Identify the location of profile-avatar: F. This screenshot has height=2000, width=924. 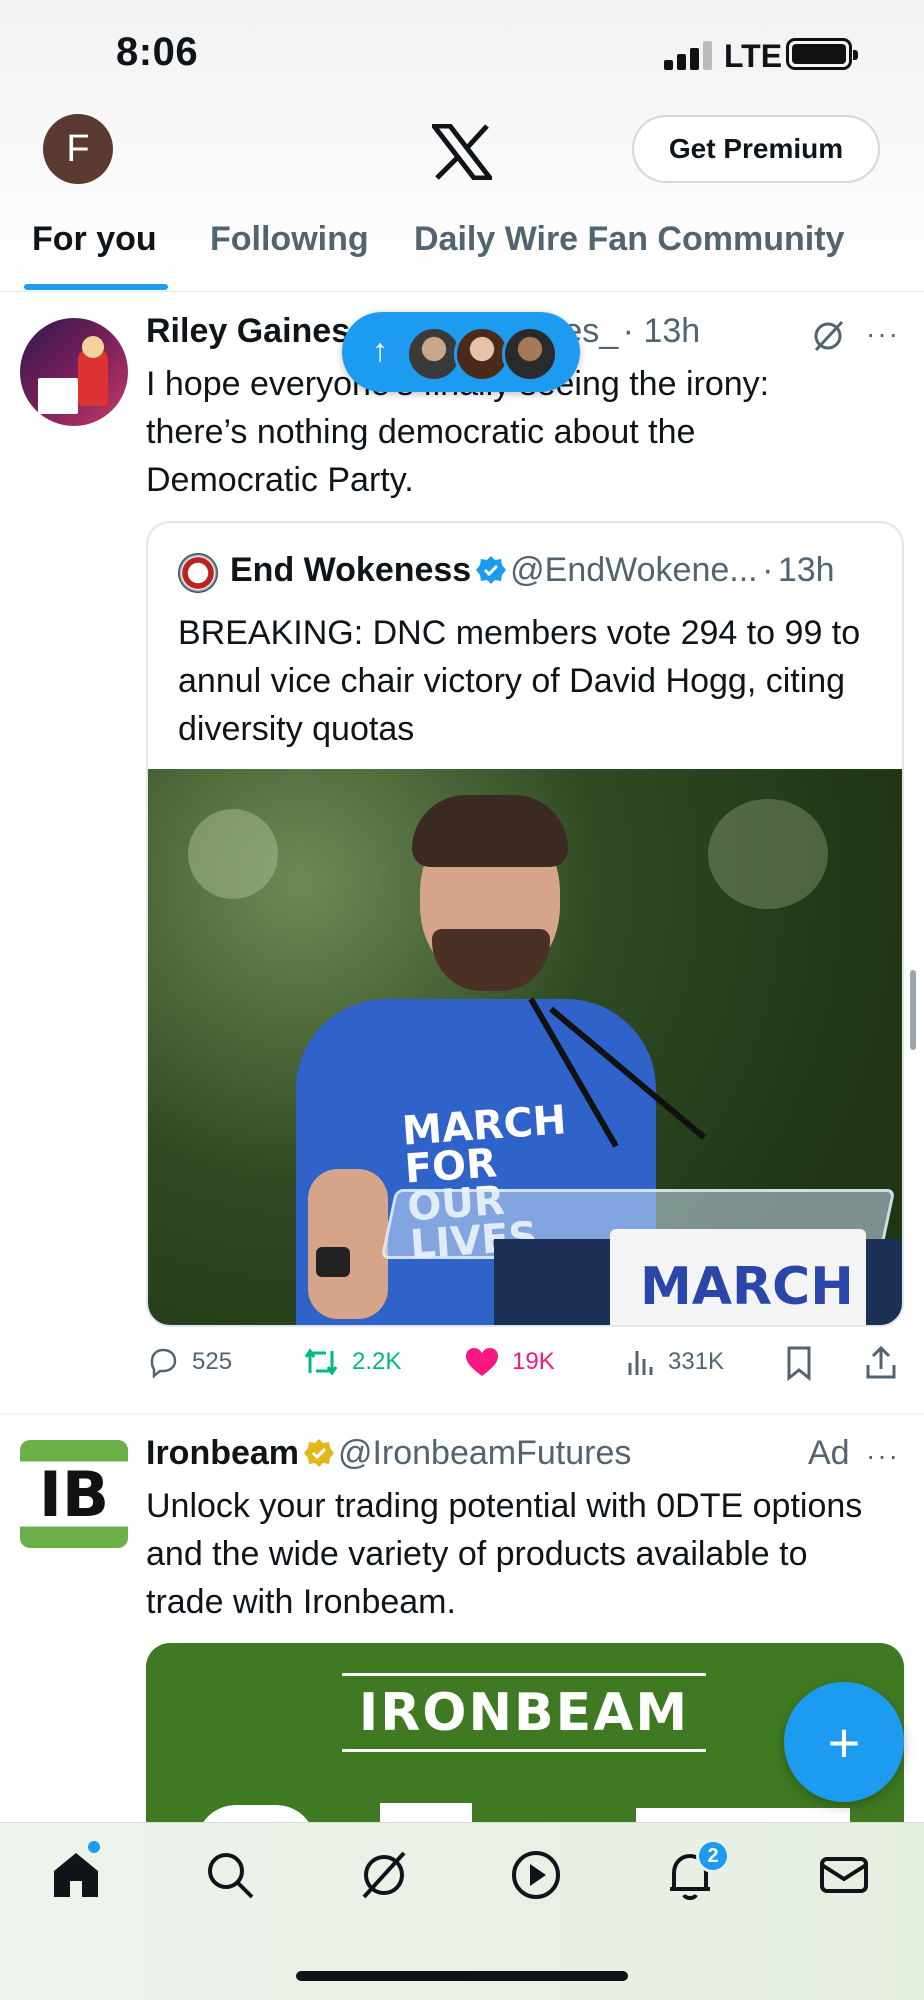
(78, 149).